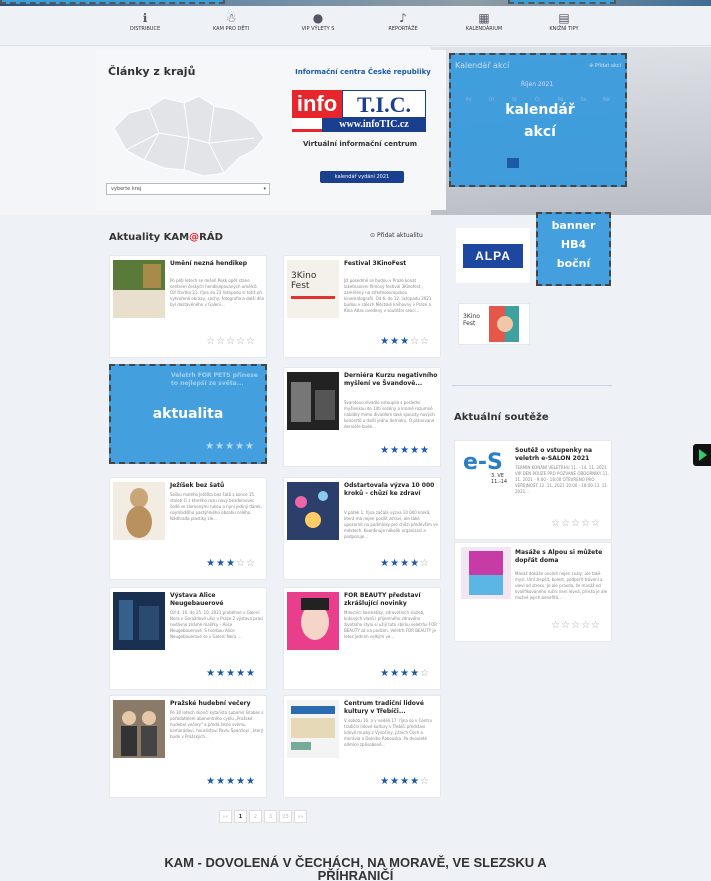  I want to click on news-heading-post: RÁD, so click(211, 237).